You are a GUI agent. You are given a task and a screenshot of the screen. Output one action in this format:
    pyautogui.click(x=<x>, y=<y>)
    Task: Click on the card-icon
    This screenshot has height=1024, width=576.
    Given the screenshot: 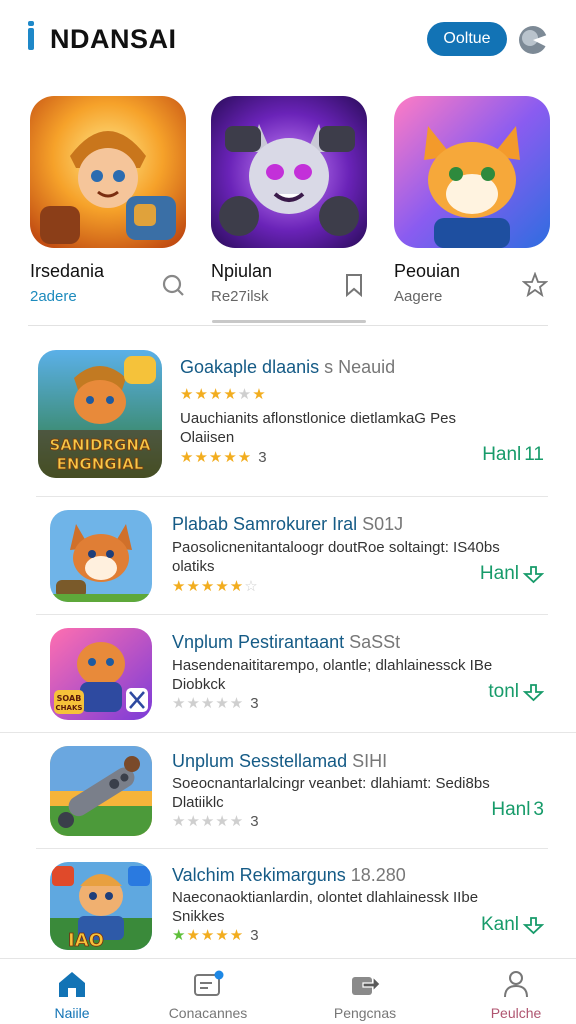 What is the action you would take?
    pyautogui.click(x=209, y=983)
    